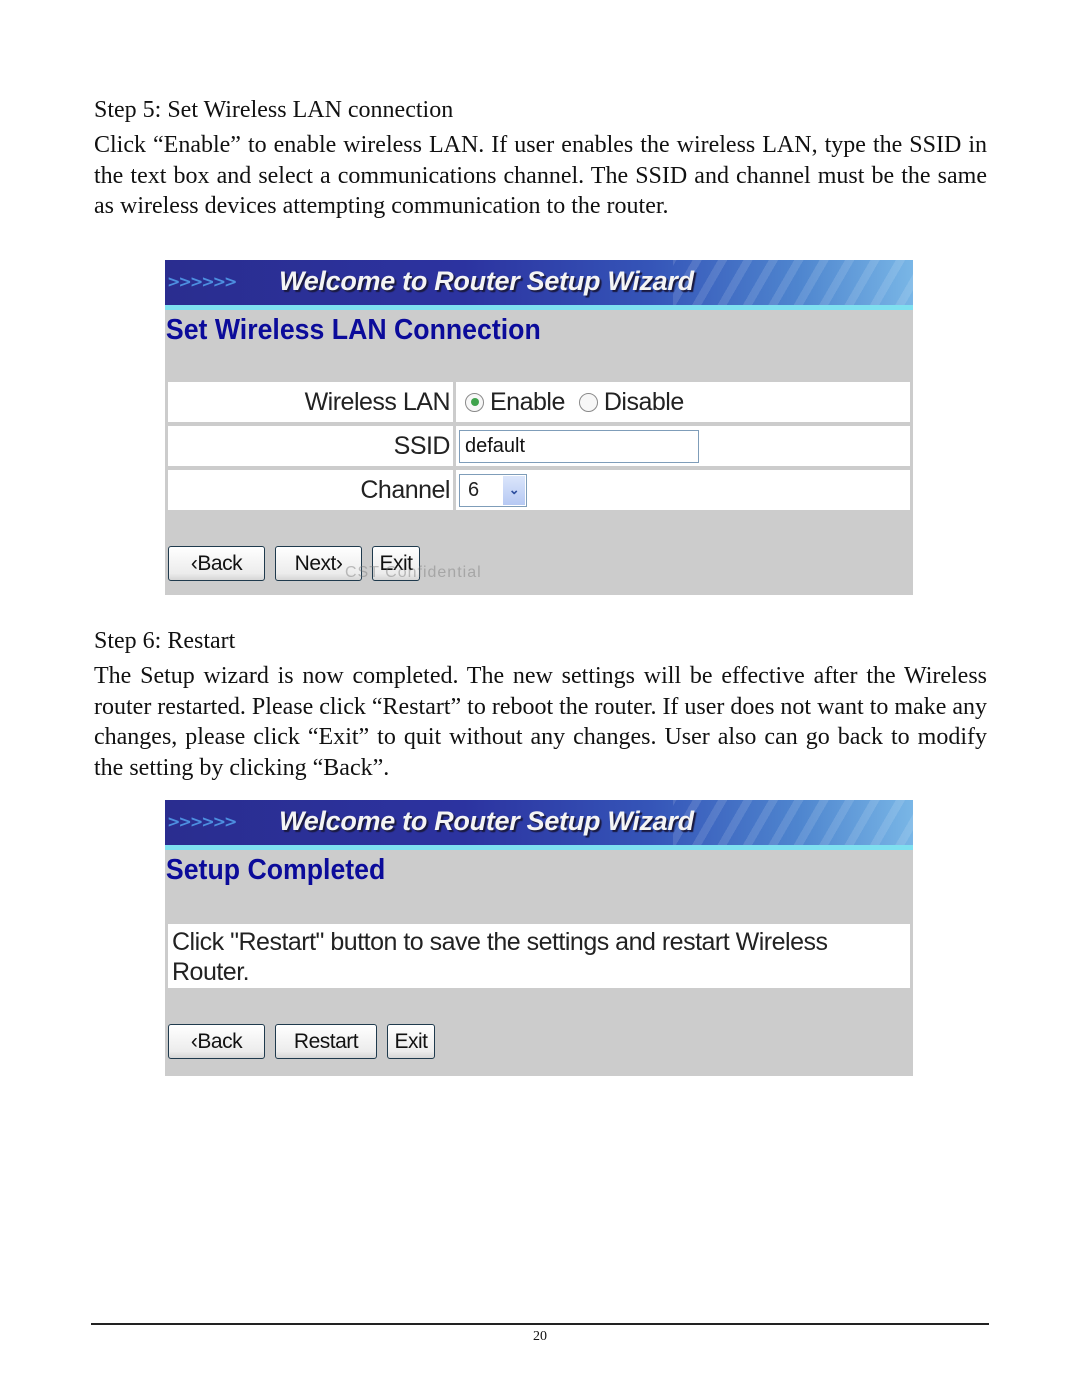 This screenshot has height=1397, width=1080. What do you see at coordinates (579, 446) in the screenshot?
I see `ssid-input` at bounding box center [579, 446].